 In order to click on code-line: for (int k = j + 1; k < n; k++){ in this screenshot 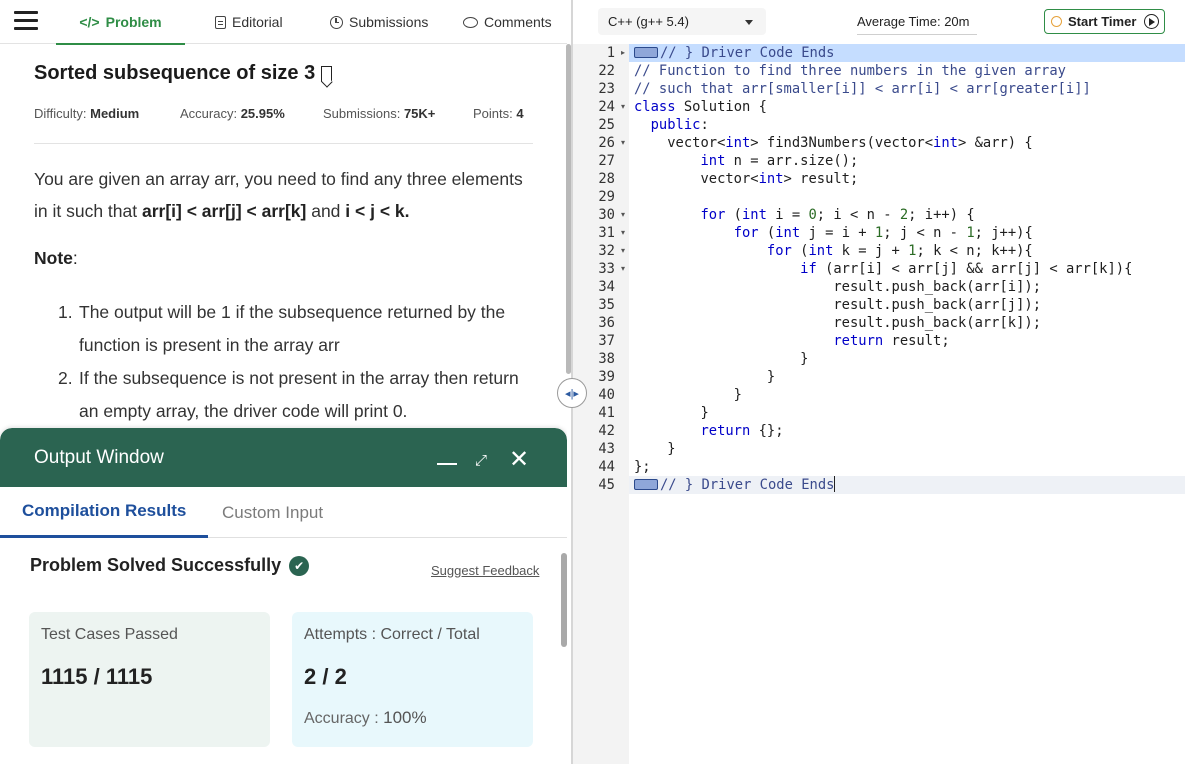, I will do `click(833, 251)`.